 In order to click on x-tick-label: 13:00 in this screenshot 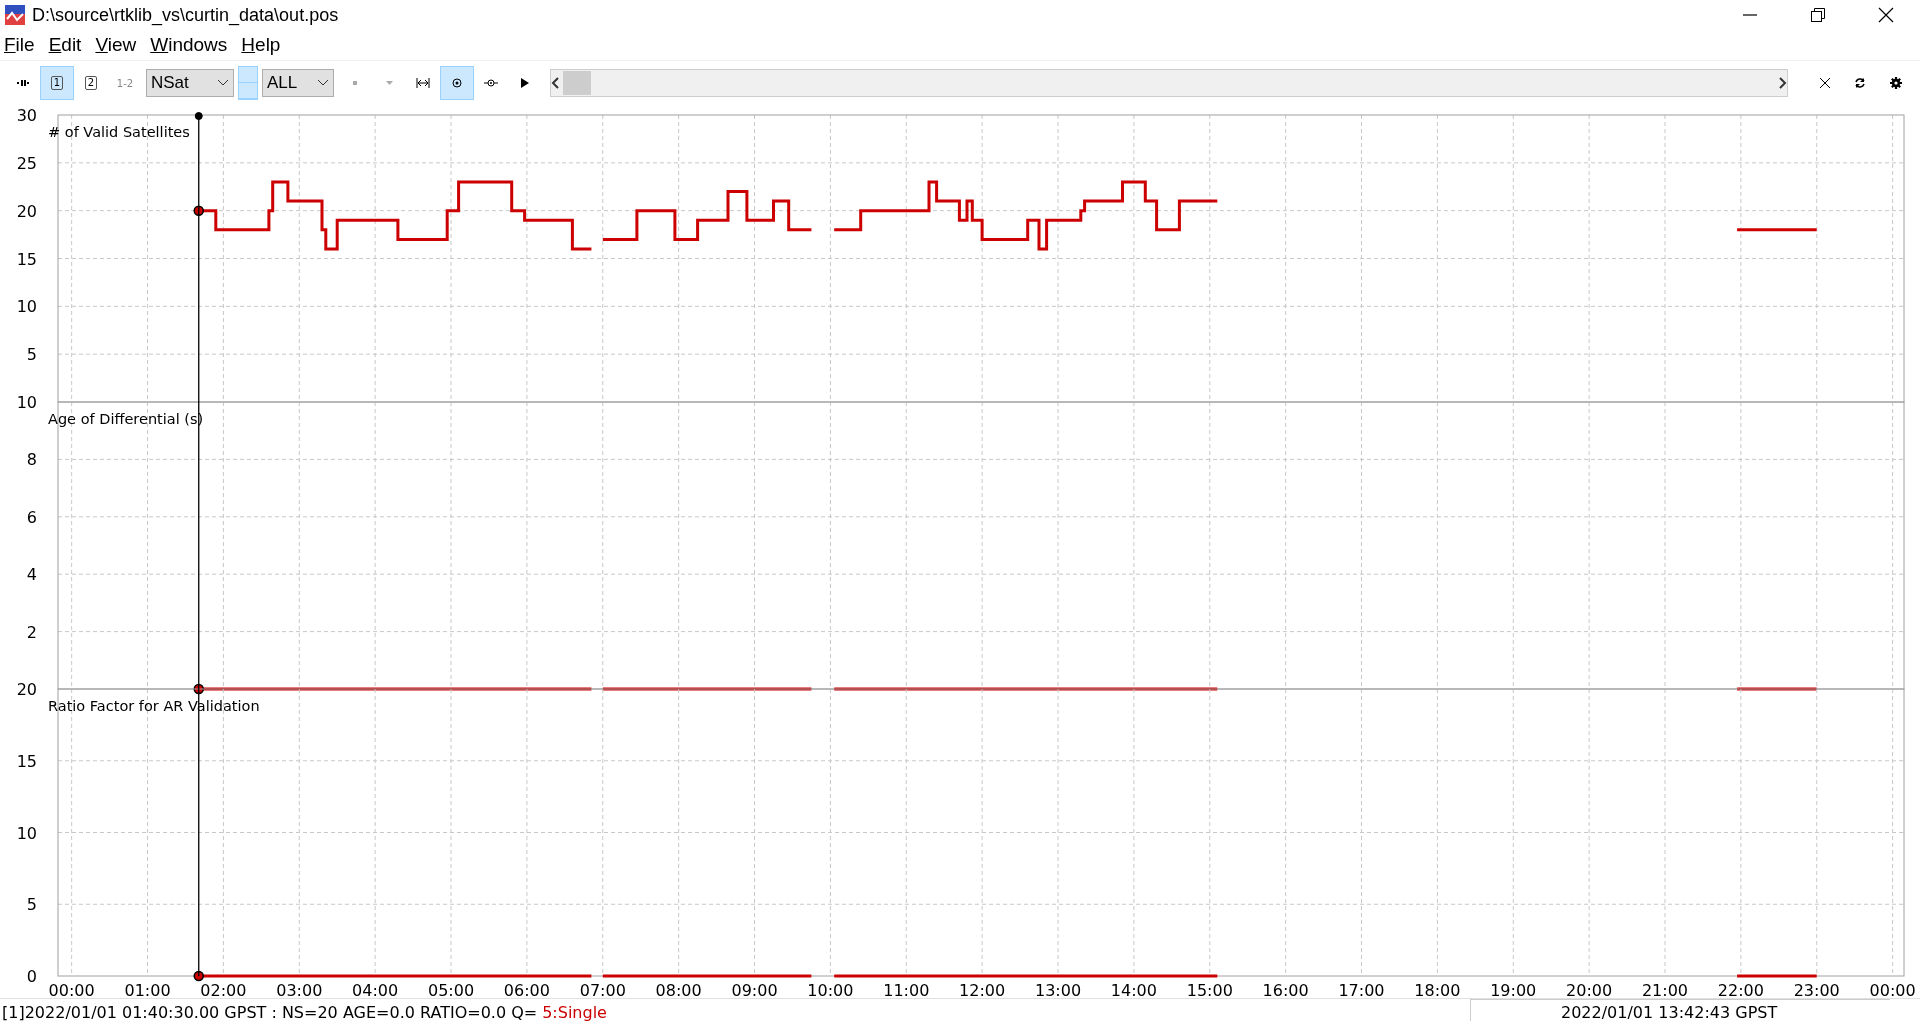, I will do `click(1058, 990)`.